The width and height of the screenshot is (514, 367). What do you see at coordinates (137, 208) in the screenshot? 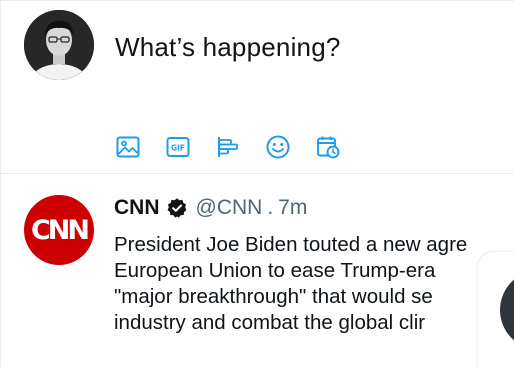
I see `author-name: CNN` at bounding box center [137, 208].